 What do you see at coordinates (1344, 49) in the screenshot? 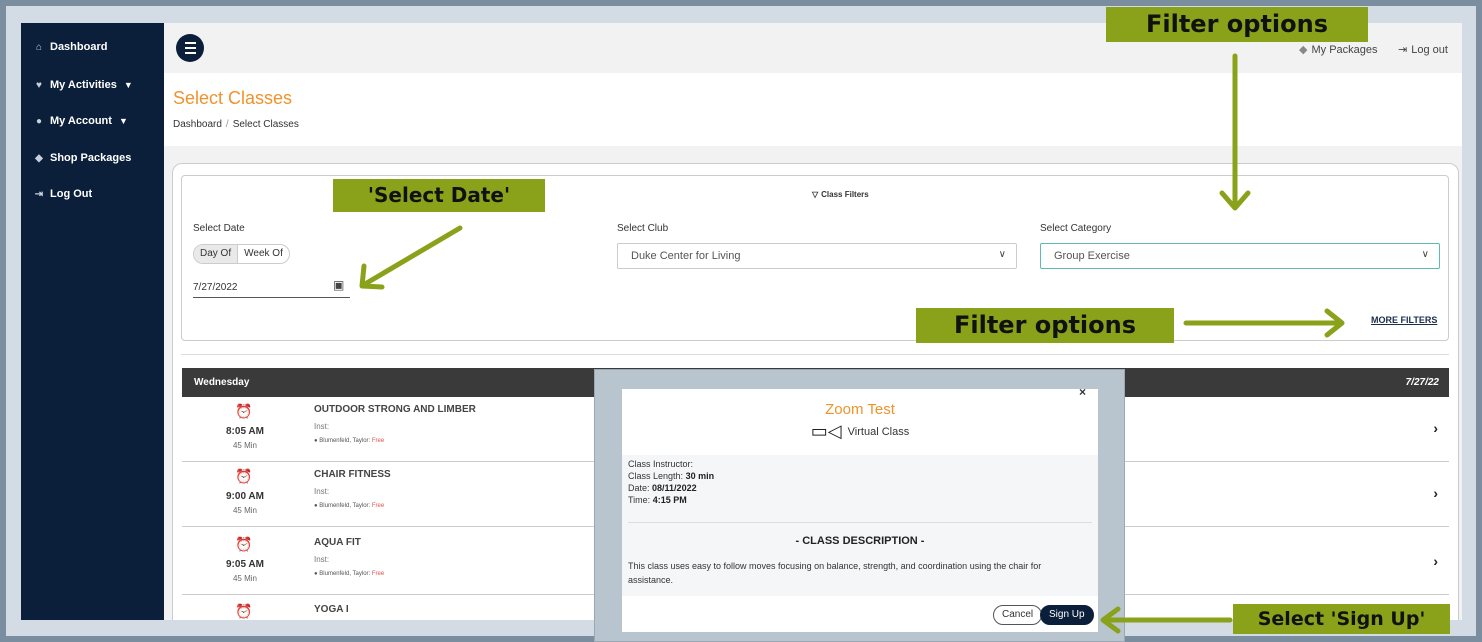
I see `my-packages-label: My Packages` at bounding box center [1344, 49].